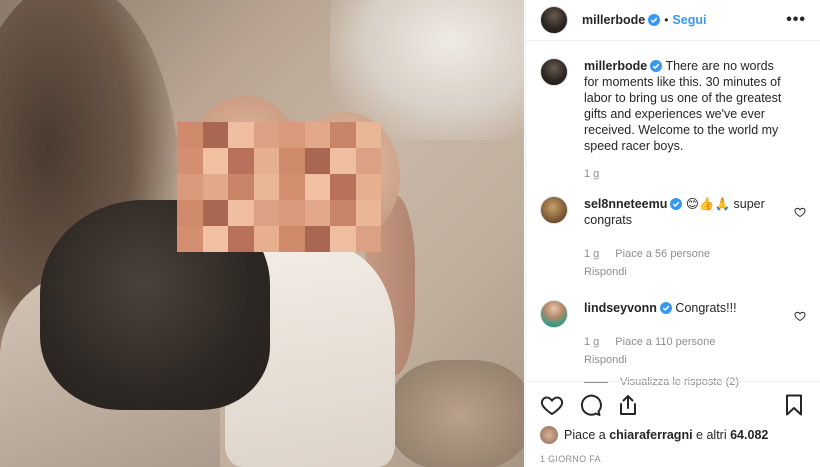 The image size is (820, 467). What do you see at coordinates (685, 174) in the screenshot?
I see `caption-meta: 1 g` at bounding box center [685, 174].